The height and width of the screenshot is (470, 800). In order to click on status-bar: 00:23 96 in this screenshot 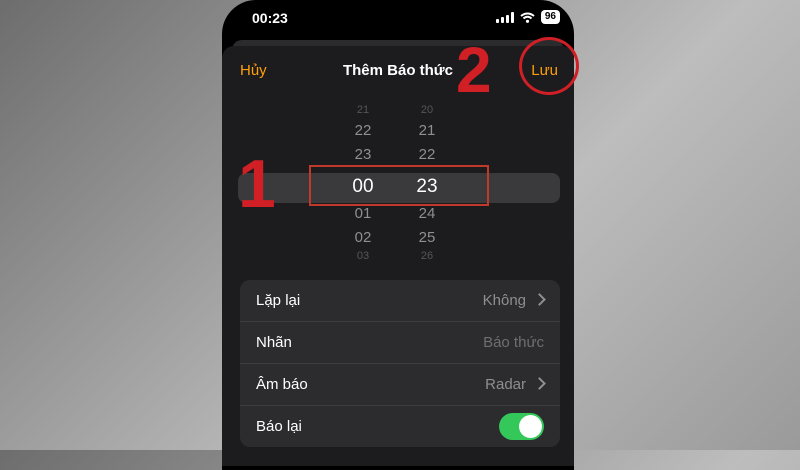, I will do `click(398, 20)`.